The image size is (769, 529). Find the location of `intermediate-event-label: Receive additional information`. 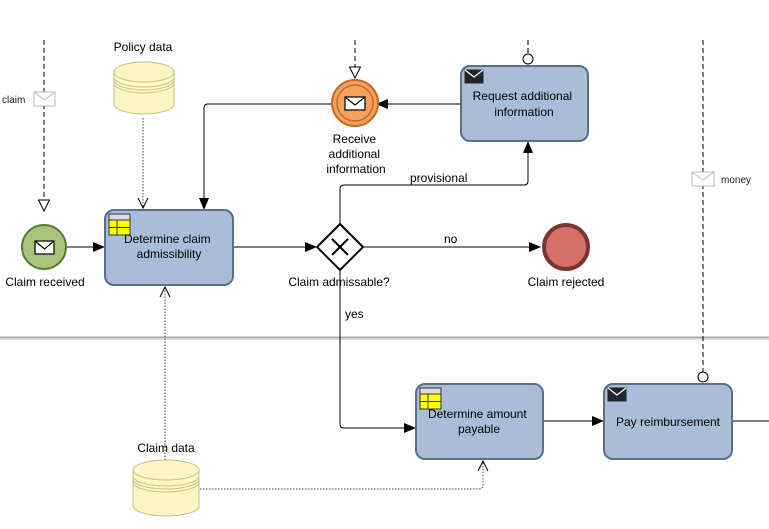

intermediate-event-label: Receive additional information is located at coordinates (355, 154).